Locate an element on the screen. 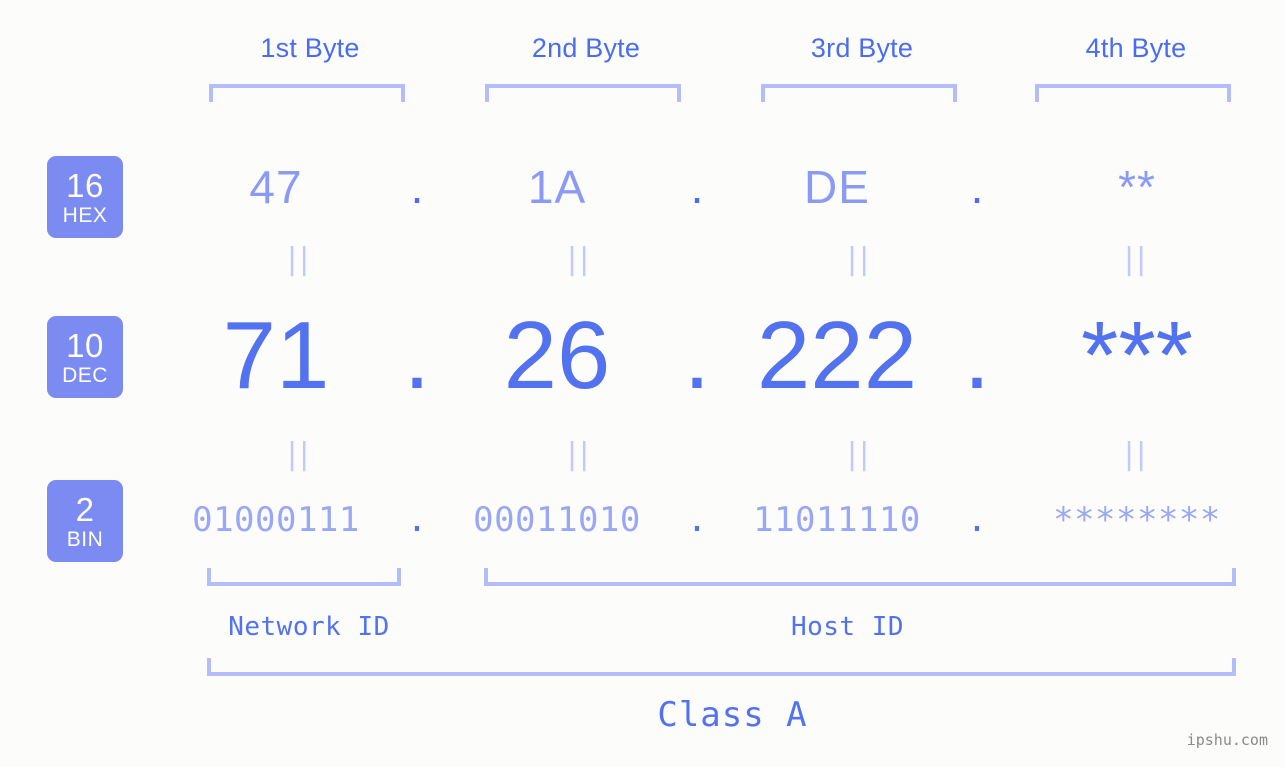 This screenshot has width=1285, height=767. hex-byte-3: DE is located at coordinates (837, 187).